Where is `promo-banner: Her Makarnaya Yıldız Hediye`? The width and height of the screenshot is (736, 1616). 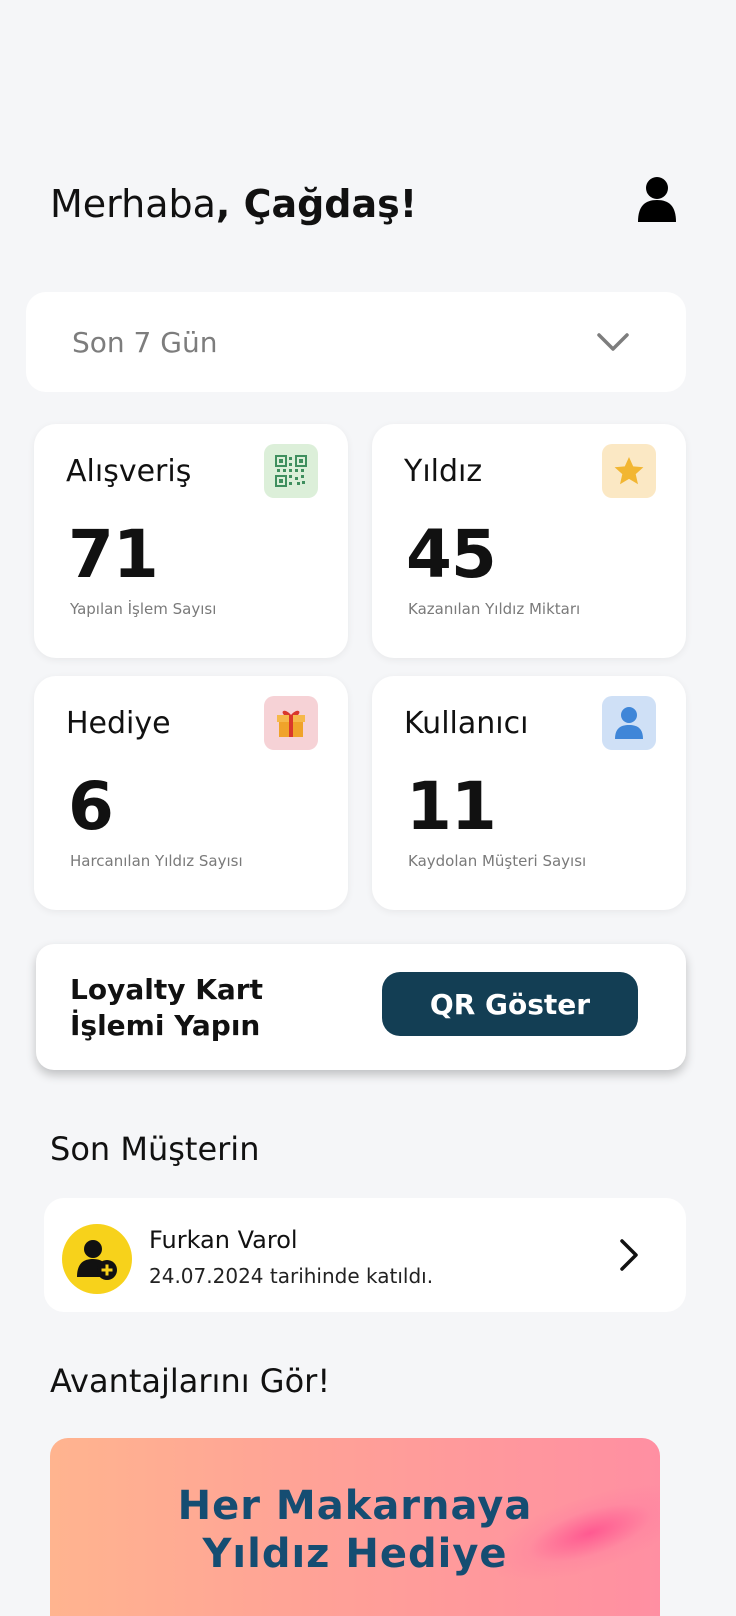 promo-banner: Her Makarnaya Yıldız Hediye is located at coordinates (355, 1527).